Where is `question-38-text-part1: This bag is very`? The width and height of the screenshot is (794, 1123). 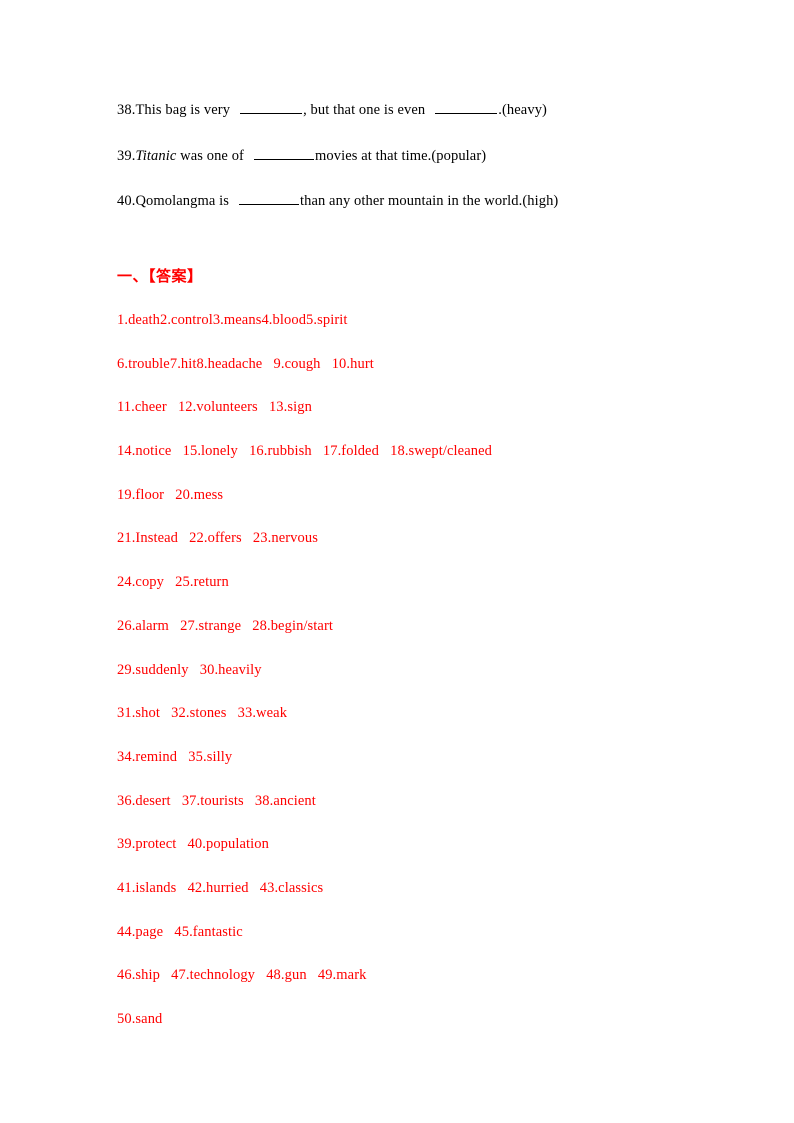 question-38-text-part1: This bag is very is located at coordinates (183, 110).